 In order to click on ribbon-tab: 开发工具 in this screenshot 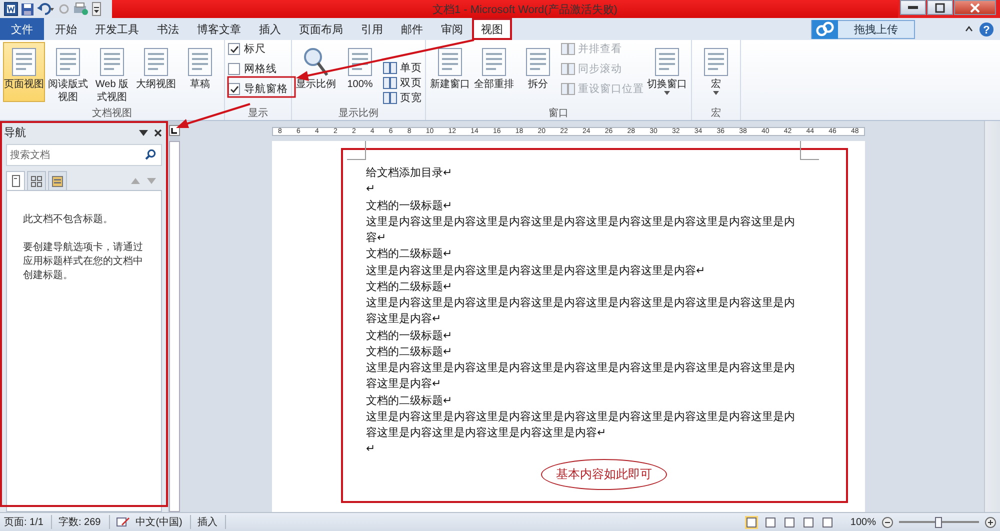, I will do `click(117, 29)`.